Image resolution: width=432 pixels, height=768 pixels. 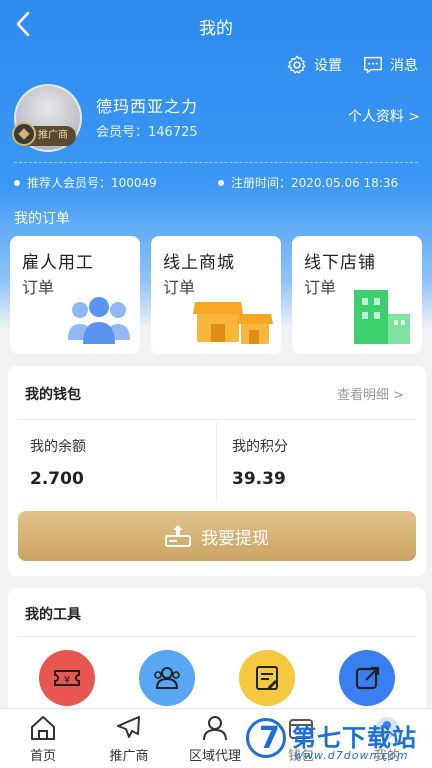 What do you see at coordinates (216, 29) in the screenshot?
I see `page-title: 我的` at bounding box center [216, 29].